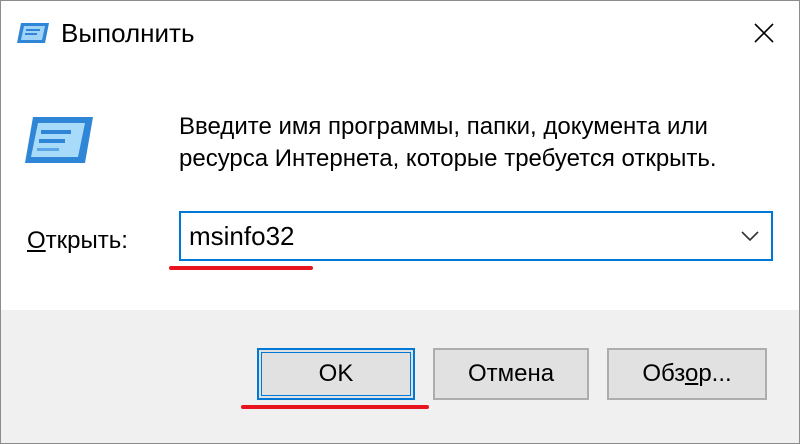  What do you see at coordinates (241, 268) in the screenshot?
I see `annotation-underline-input` at bounding box center [241, 268].